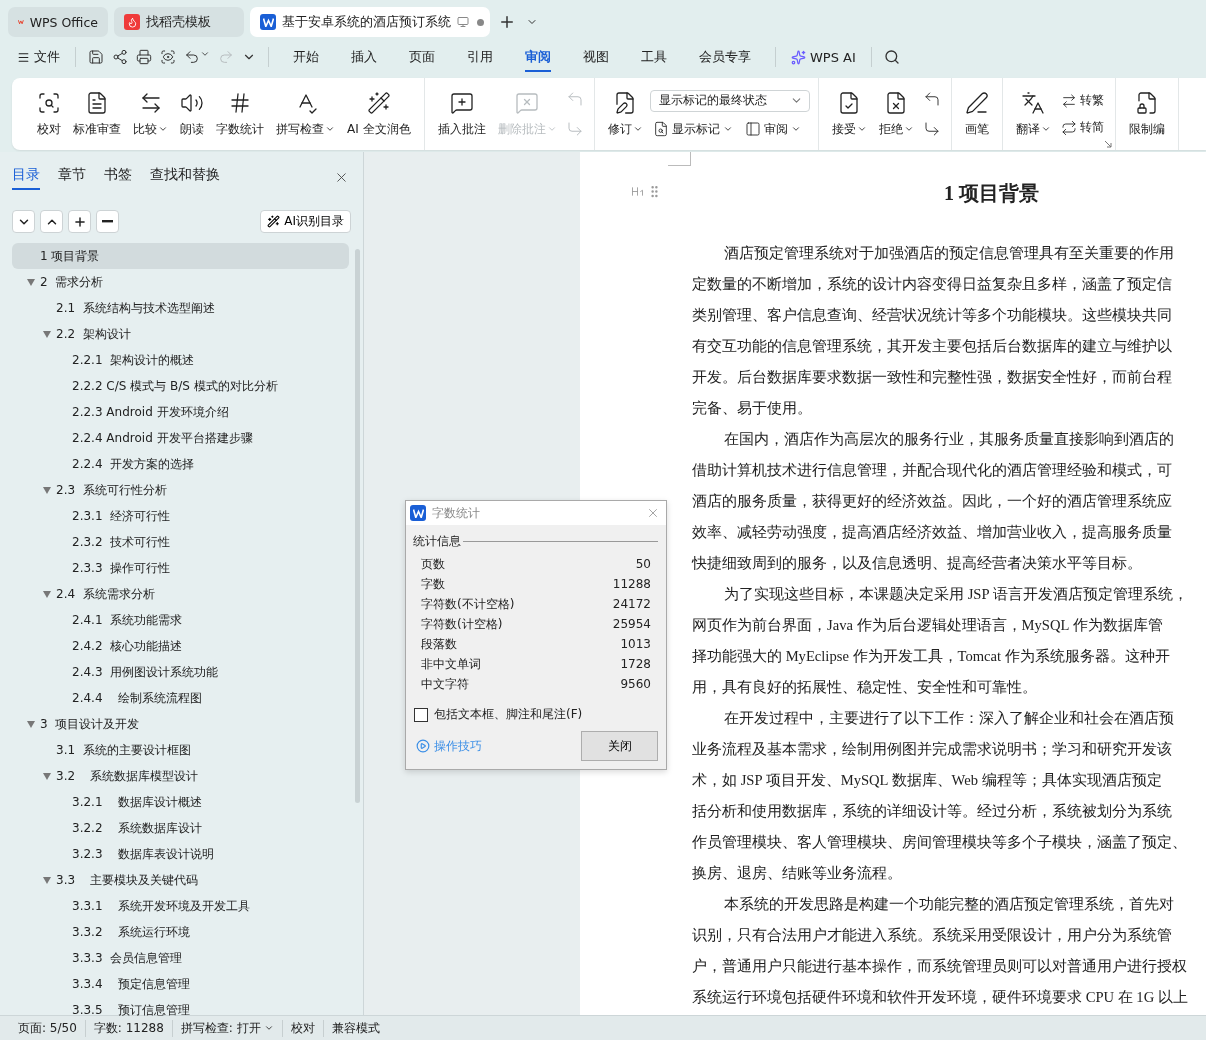 This screenshot has height=1040, width=1206. What do you see at coordinates (49, 114) in the screenshot?
I see `ribbon-button: 校对` at bounding box center [49, 114].